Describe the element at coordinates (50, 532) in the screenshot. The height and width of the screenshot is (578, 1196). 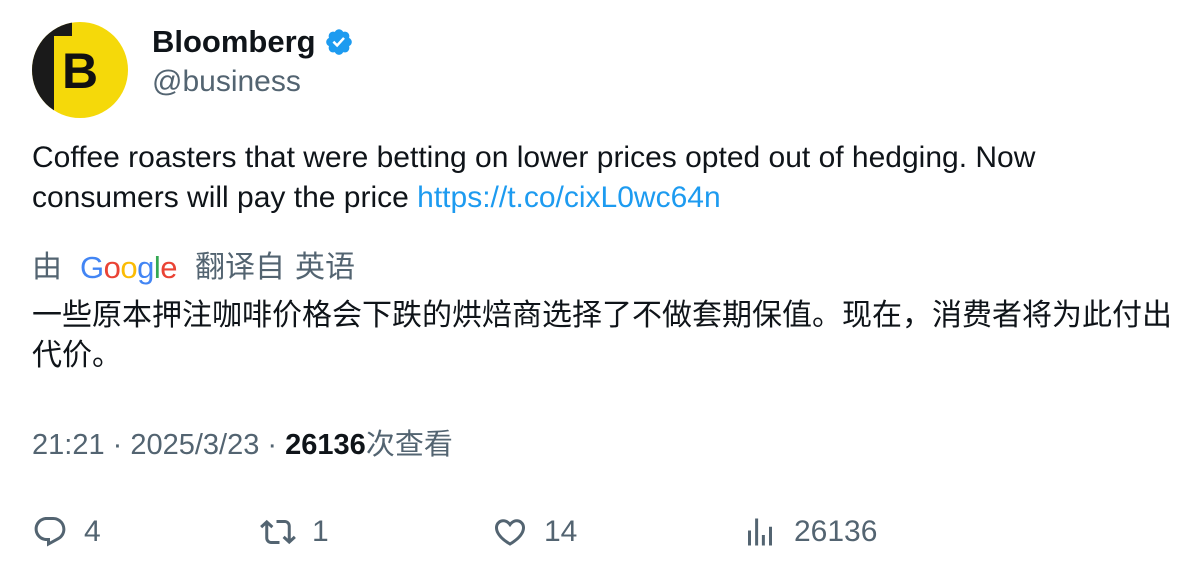
I see `reply-icon` at that location.